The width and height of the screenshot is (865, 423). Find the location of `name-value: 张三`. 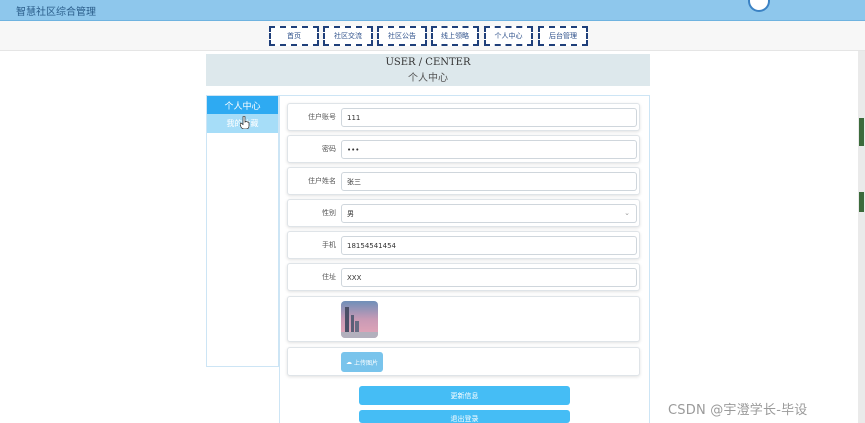

name-value: 张三 is located at coordinates (354, 181).